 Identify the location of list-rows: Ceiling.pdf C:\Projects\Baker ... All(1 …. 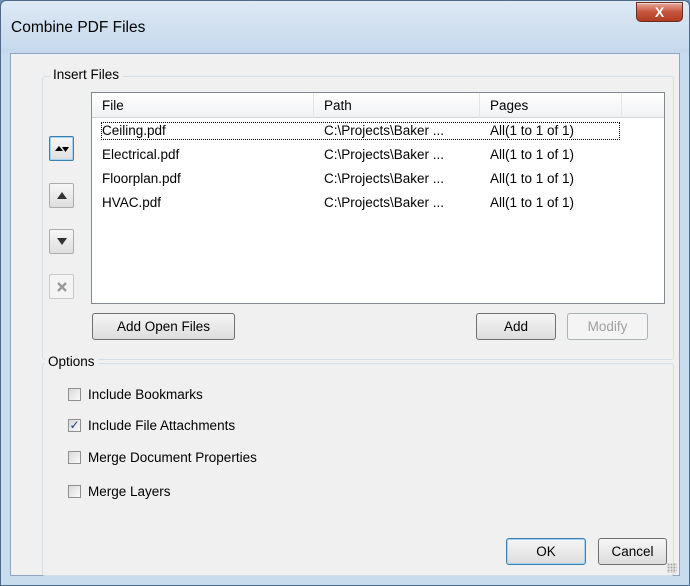
(378, 167).